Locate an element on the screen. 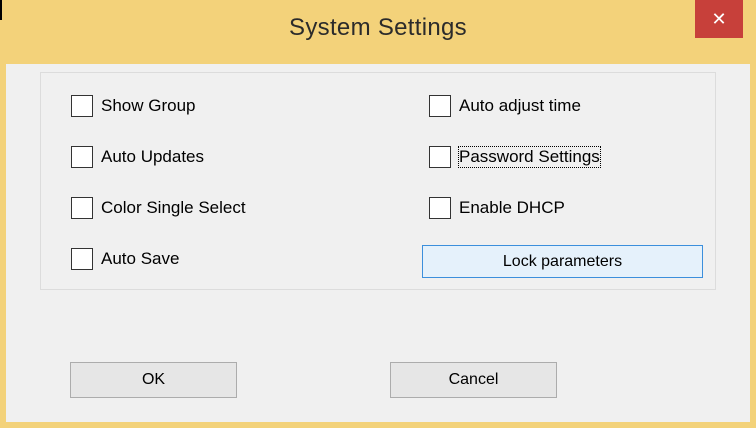 Image resolution: width=756 pixels, height=428 pixels. checkbox-label: Auto adjust time is located at coordinates (520, 105).